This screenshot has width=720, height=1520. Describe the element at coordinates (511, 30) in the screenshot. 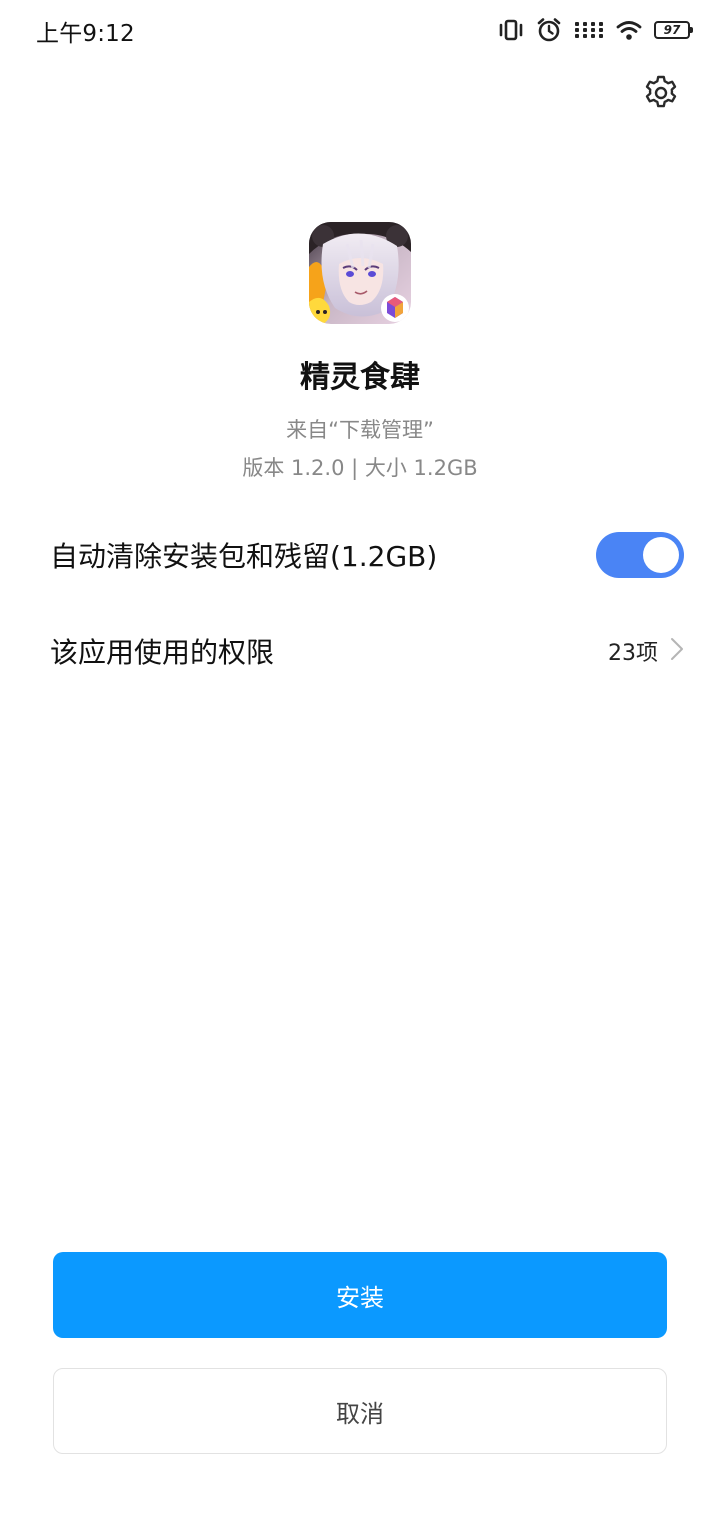

I see `vibrate-icon` at that location.